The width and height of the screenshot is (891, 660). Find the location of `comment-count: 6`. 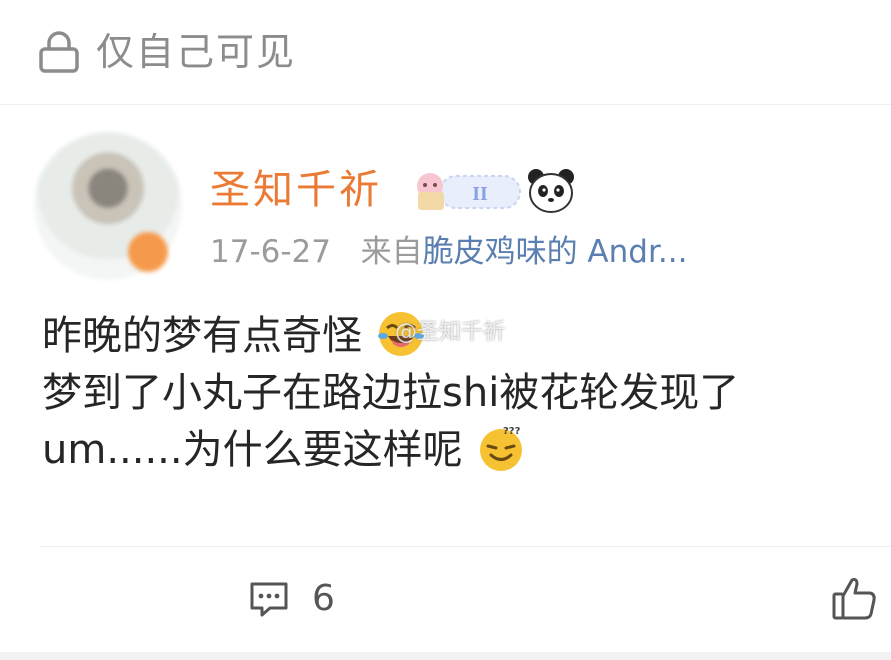

comment-count: 6 is located at coordinates (323, 599).